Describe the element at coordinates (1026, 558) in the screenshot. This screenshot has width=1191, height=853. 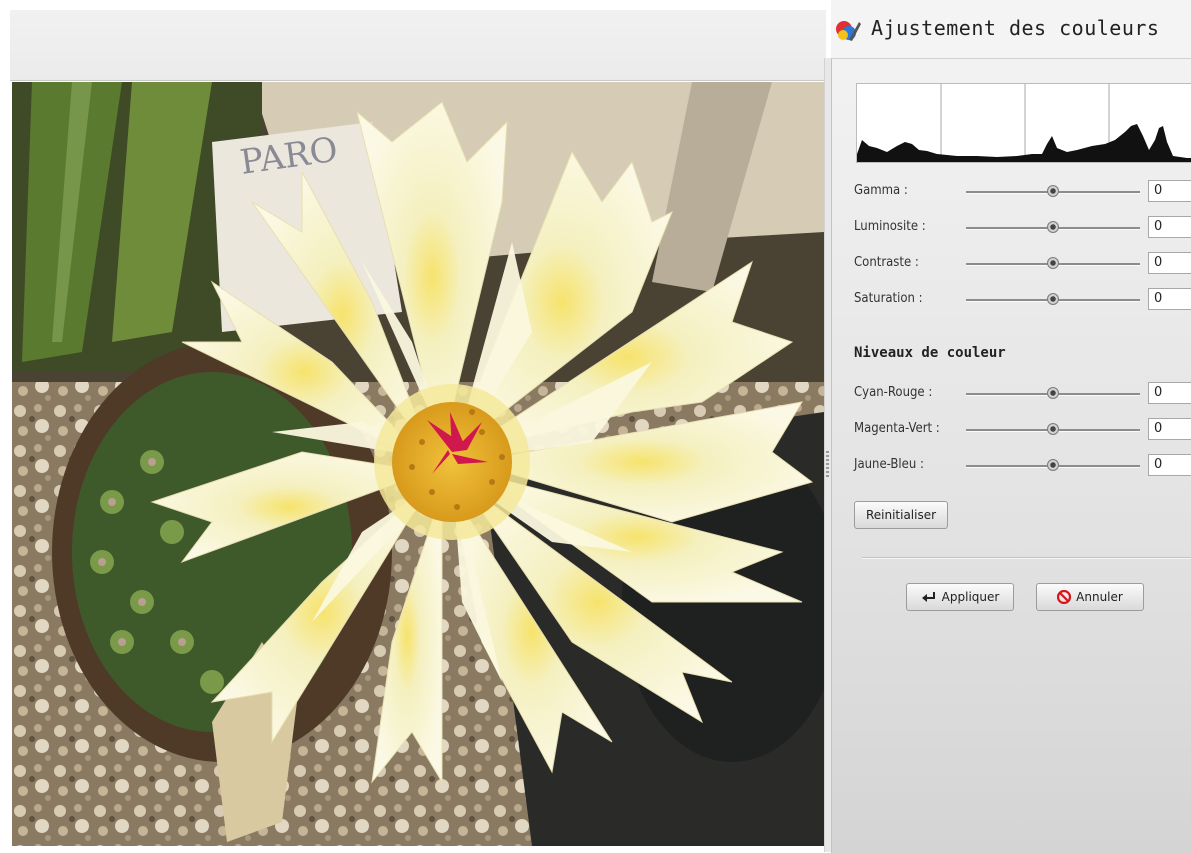
I see `separator` at that location.